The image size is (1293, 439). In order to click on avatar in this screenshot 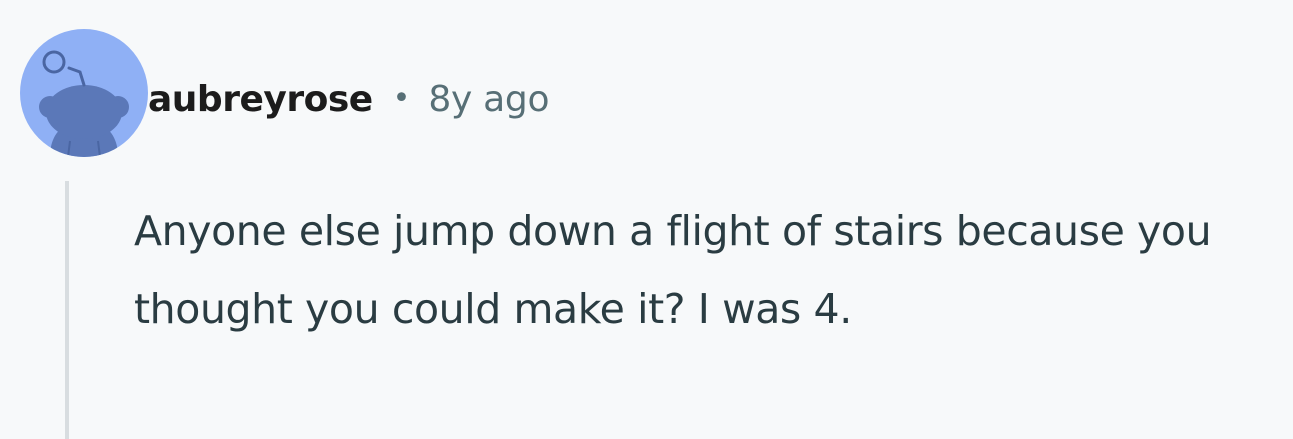, I will do `click(84, 93)`.